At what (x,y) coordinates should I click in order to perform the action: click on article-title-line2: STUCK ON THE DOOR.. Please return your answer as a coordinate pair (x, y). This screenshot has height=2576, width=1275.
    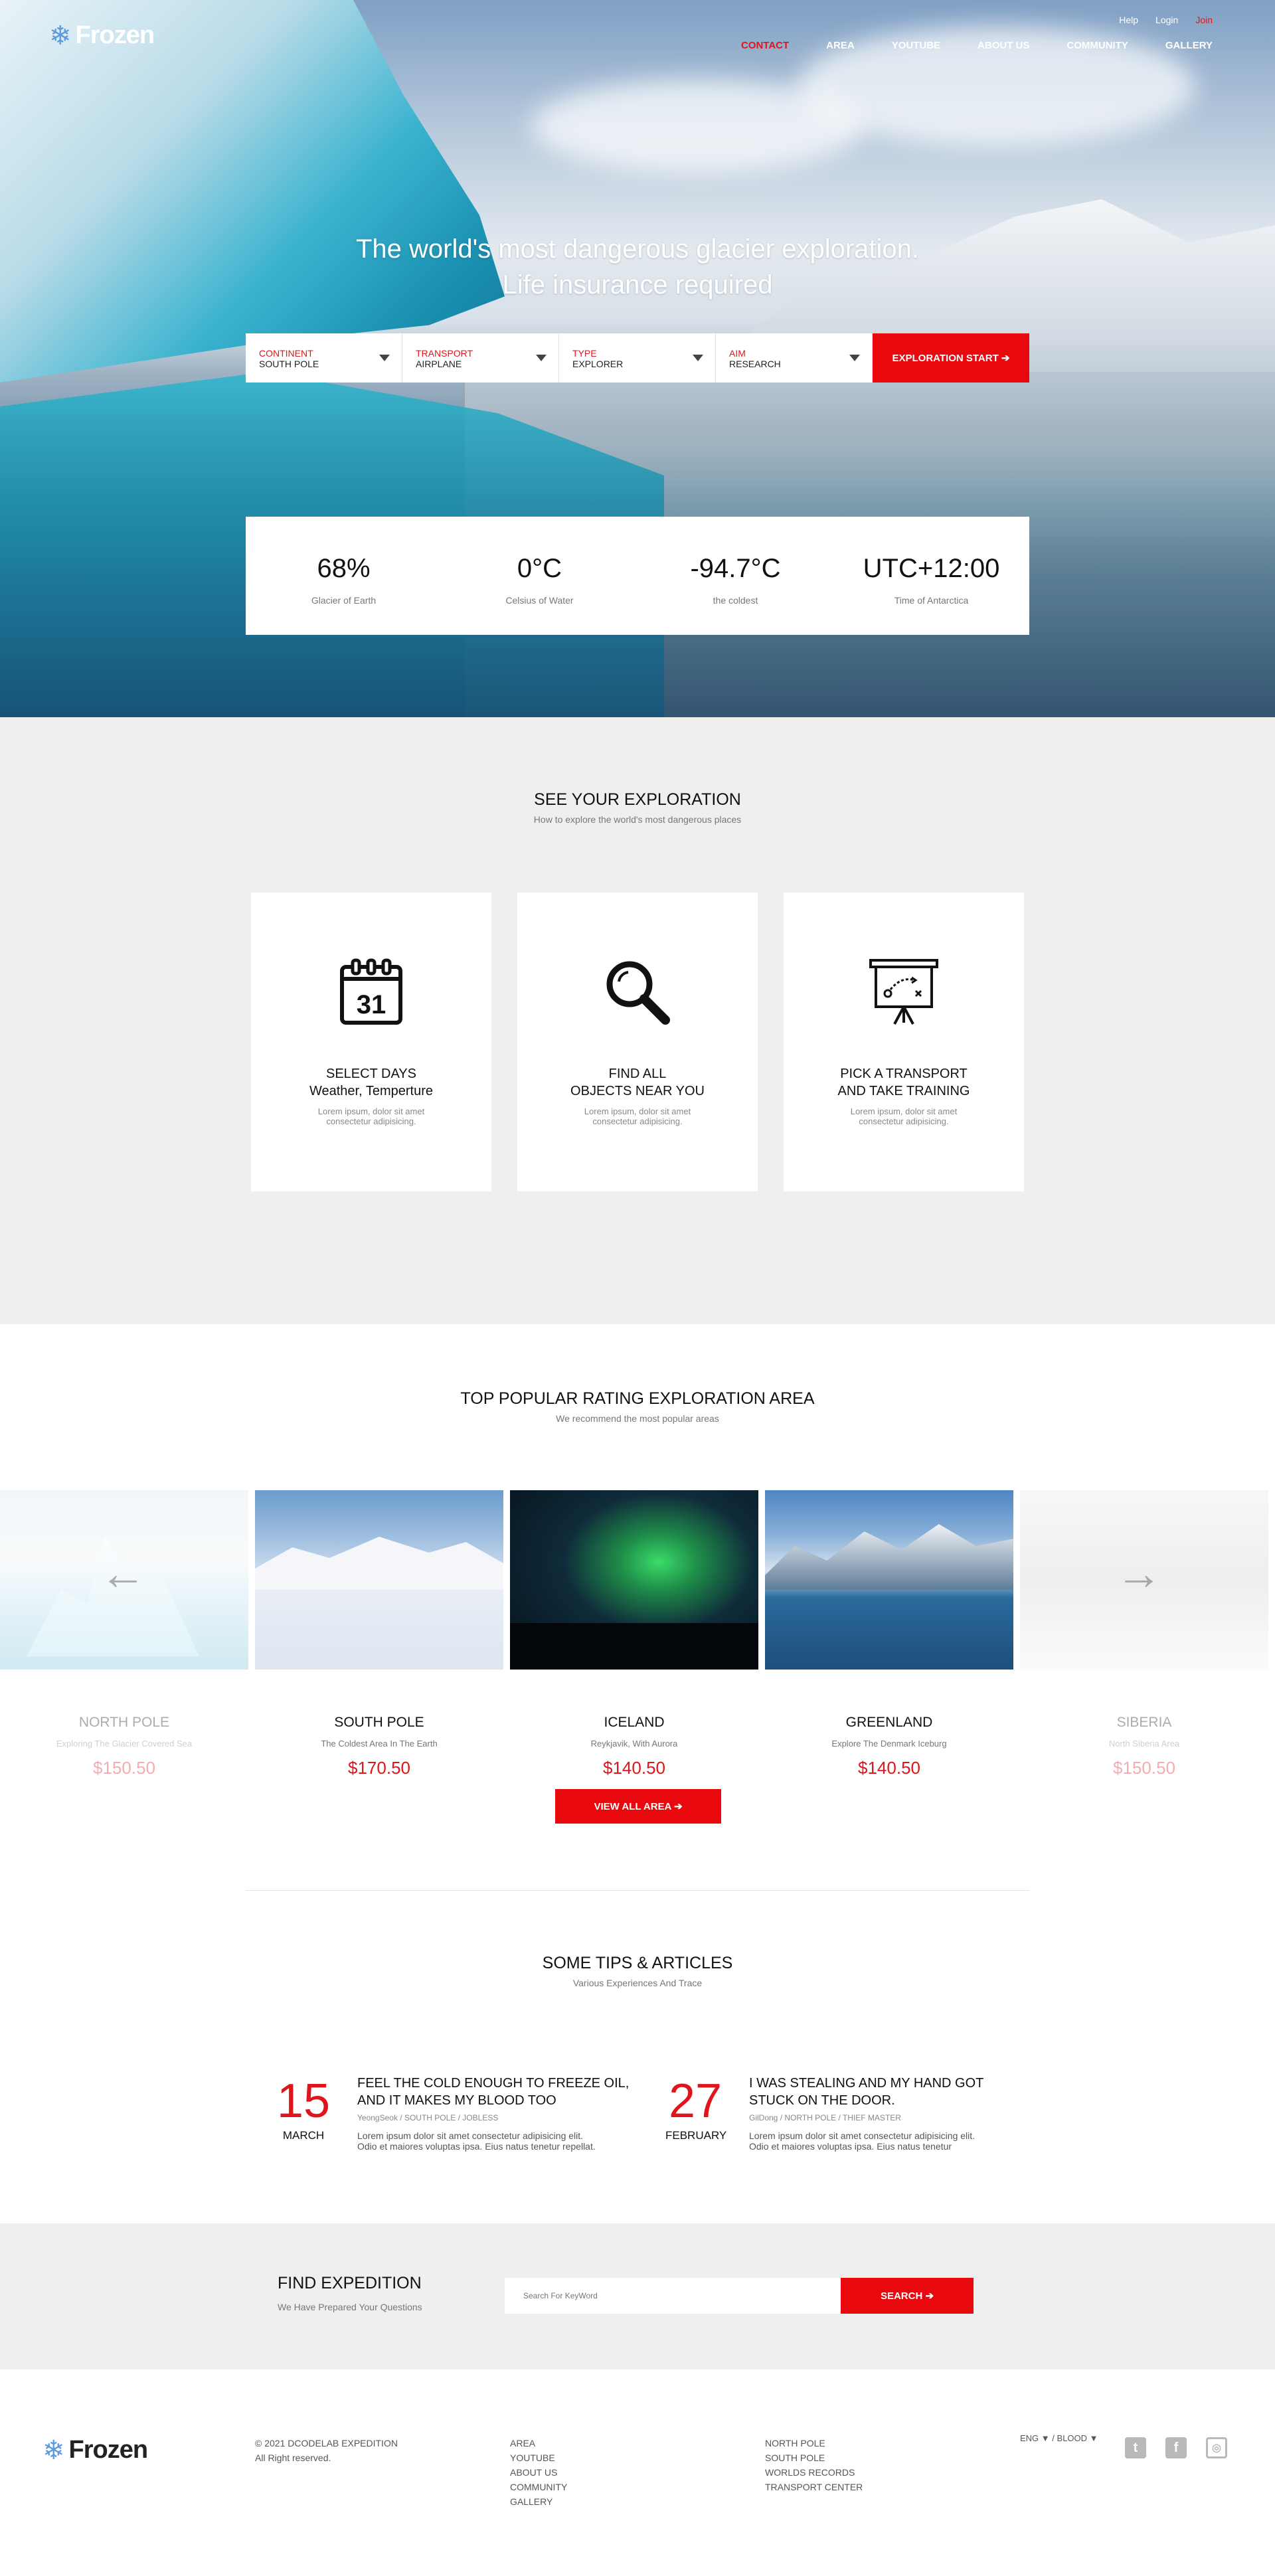
    Looking at the image, I should click on (822, 2100).